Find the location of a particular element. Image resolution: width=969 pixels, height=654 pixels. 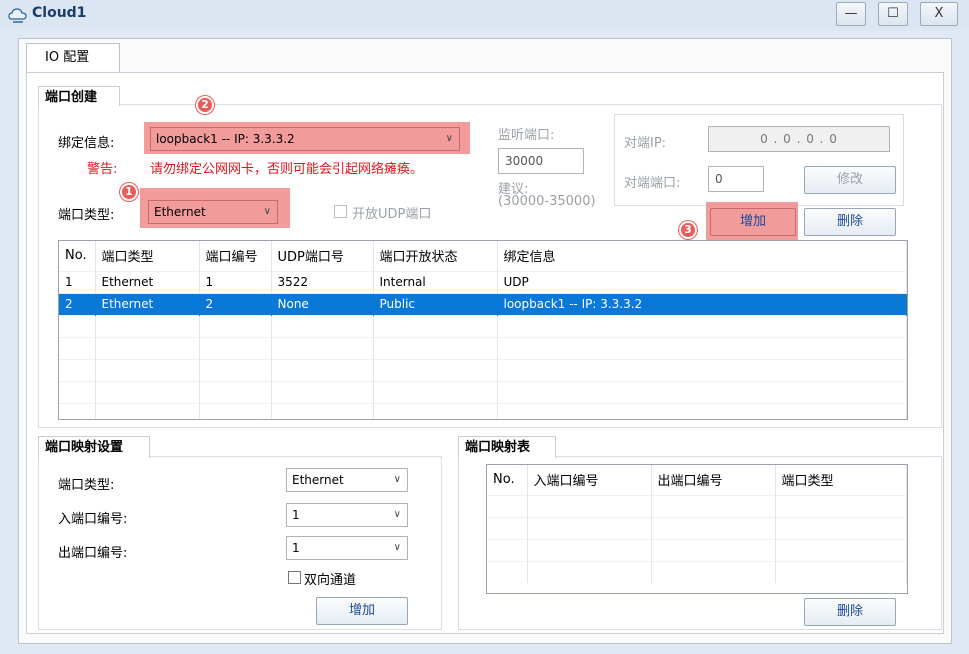

delete-port-button: 删除 is located at coordinates (850, 222).